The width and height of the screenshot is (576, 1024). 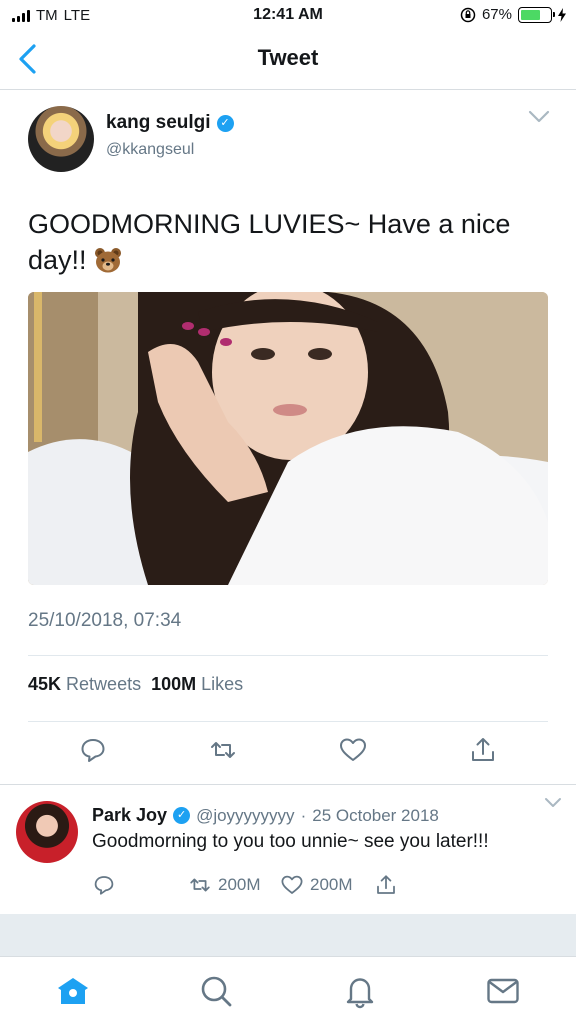 I want to click on reply-action-bar: 200M 200M, so click(x=322, y=887).